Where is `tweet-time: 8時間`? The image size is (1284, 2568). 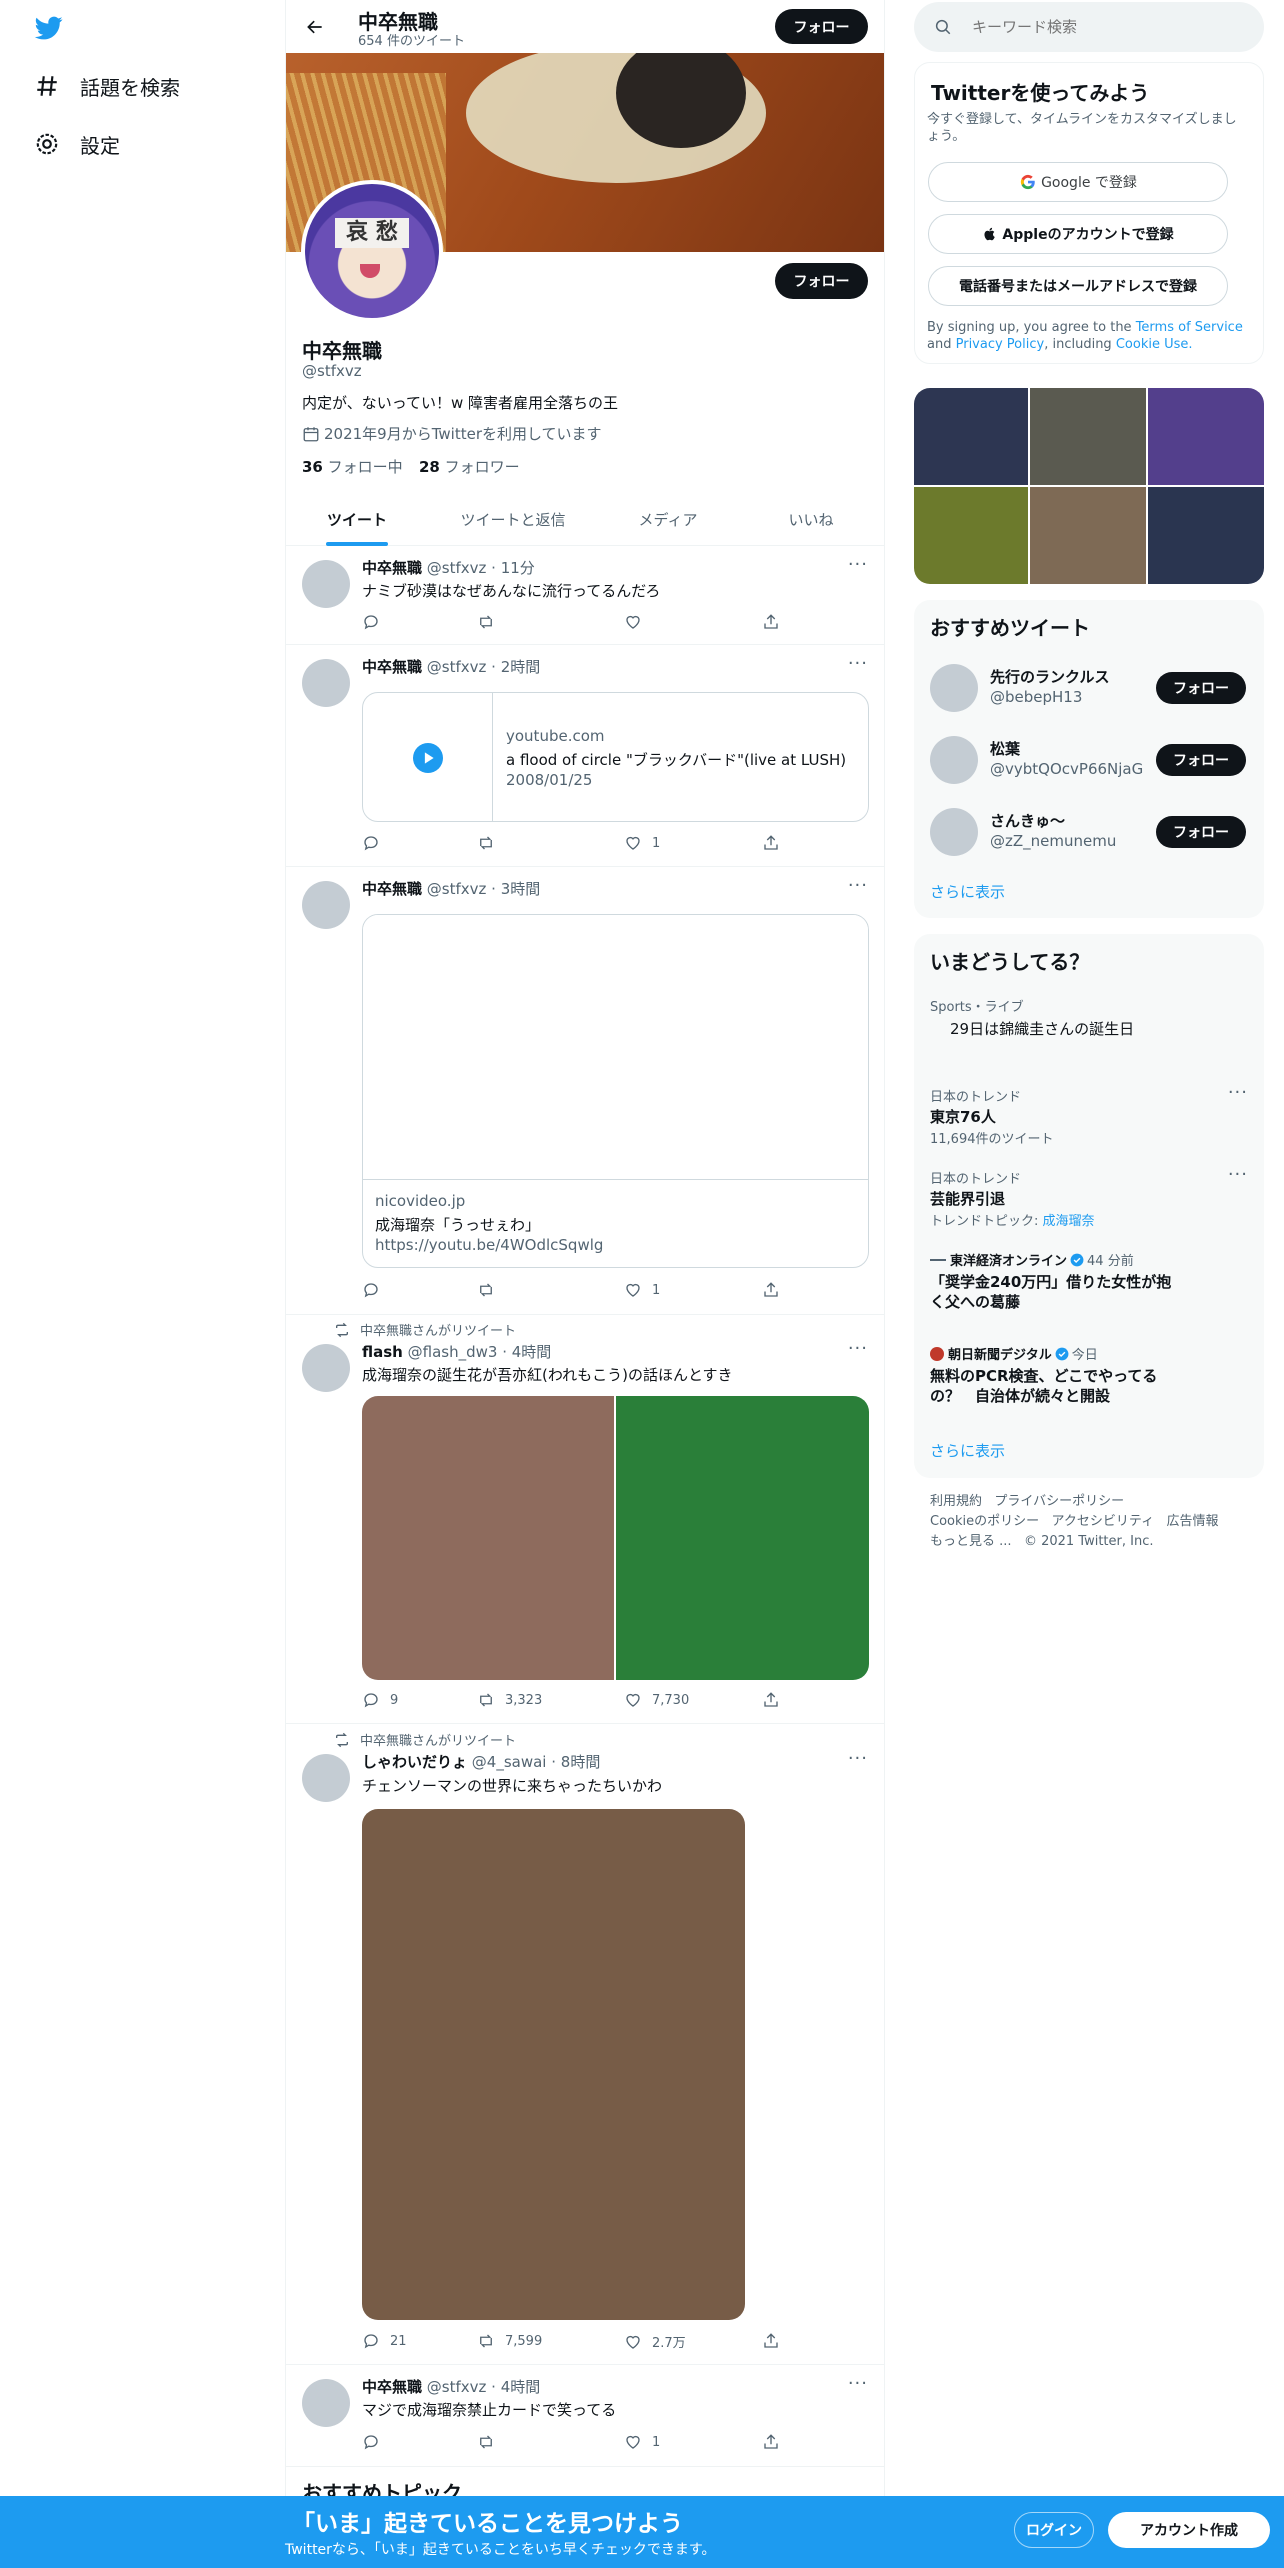 tweet-time: 8時間 is located at coordinates (581, 1762).